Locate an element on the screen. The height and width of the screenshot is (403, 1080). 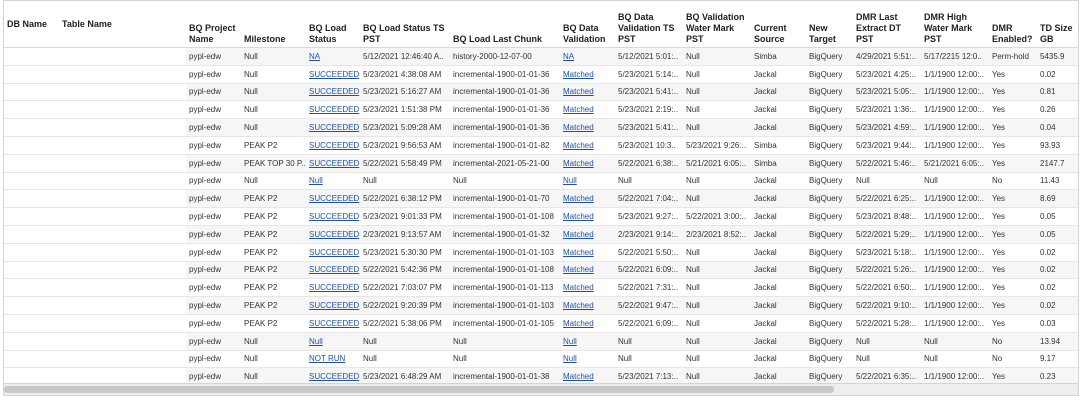
bq-load-status-cell: Null is located at coordinates (333, 341).